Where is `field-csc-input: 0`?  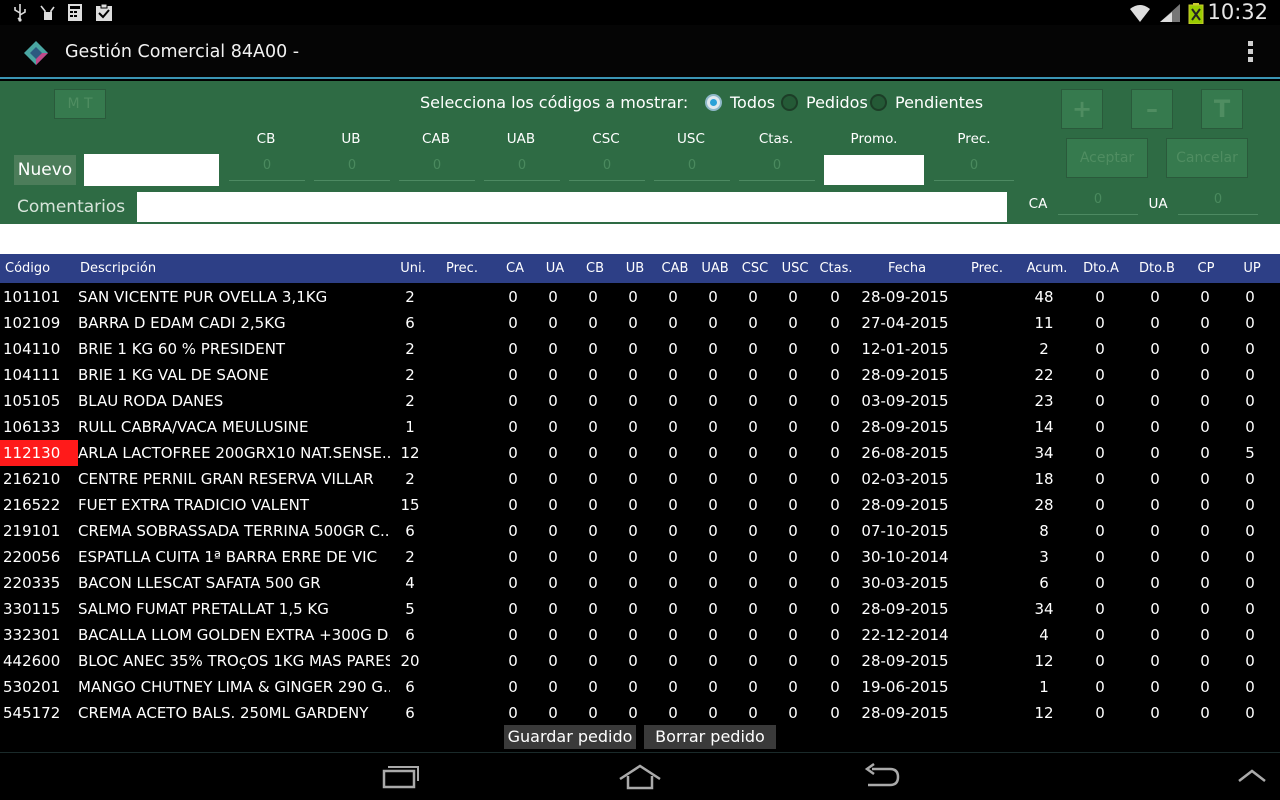 field-csc-input: 0 is located at coordinates (607, 166).